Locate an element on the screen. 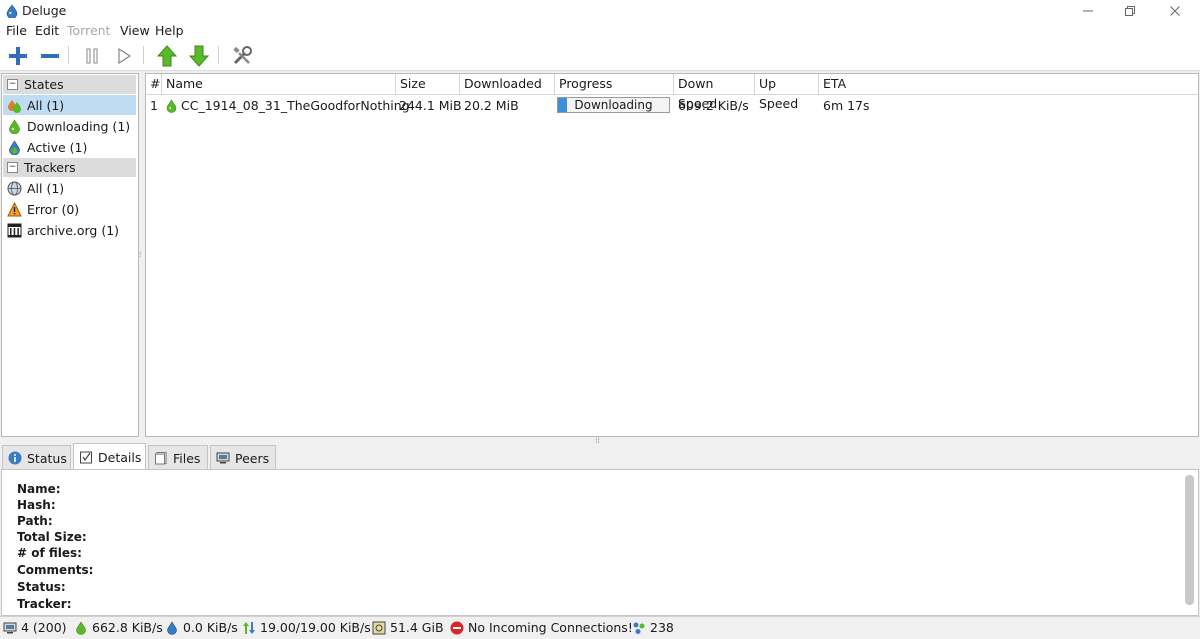 The height and width of the screenshot is (639, 1200). menu-torrent: Torrent is located at coordinates (88, 30).